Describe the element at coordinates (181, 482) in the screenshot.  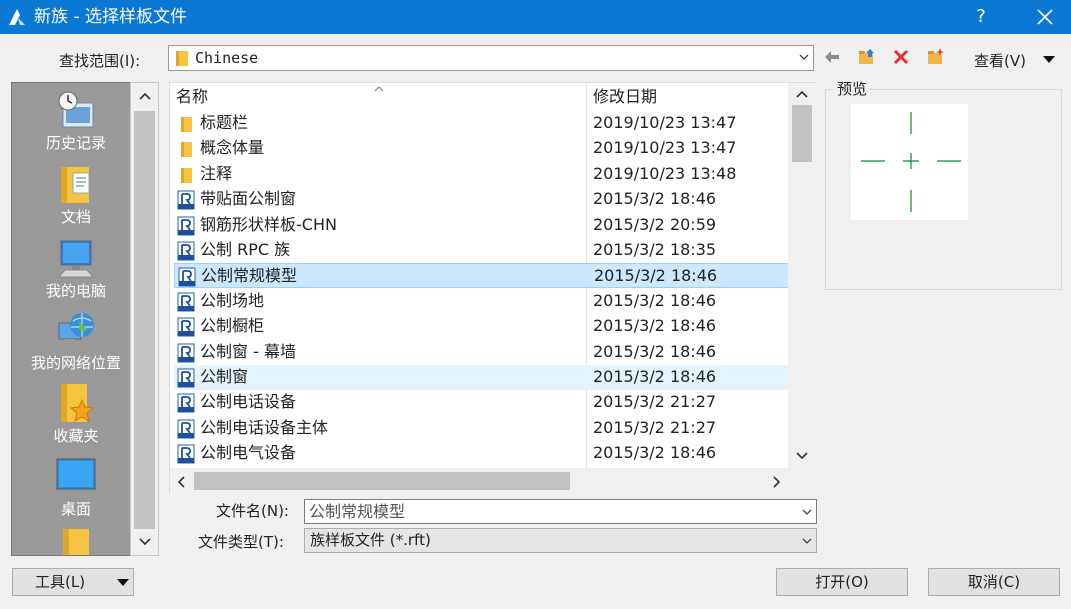
I see `chevron-left-icon` at that location.